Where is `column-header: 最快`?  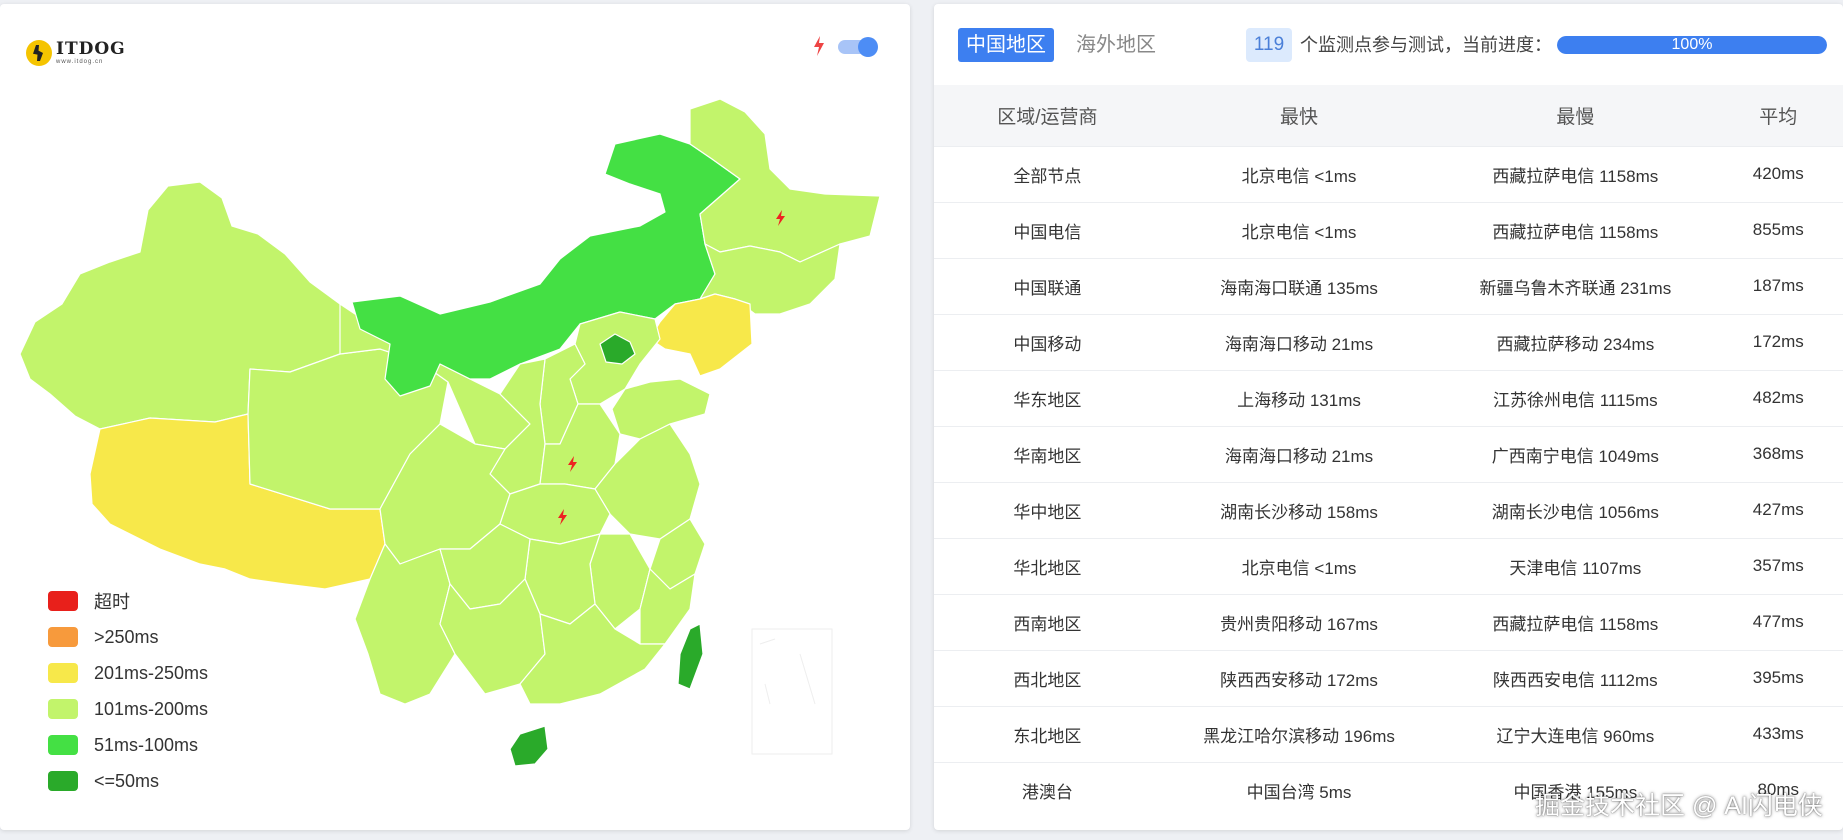 column-header: 最快 is located at coordinates (1299, 117).